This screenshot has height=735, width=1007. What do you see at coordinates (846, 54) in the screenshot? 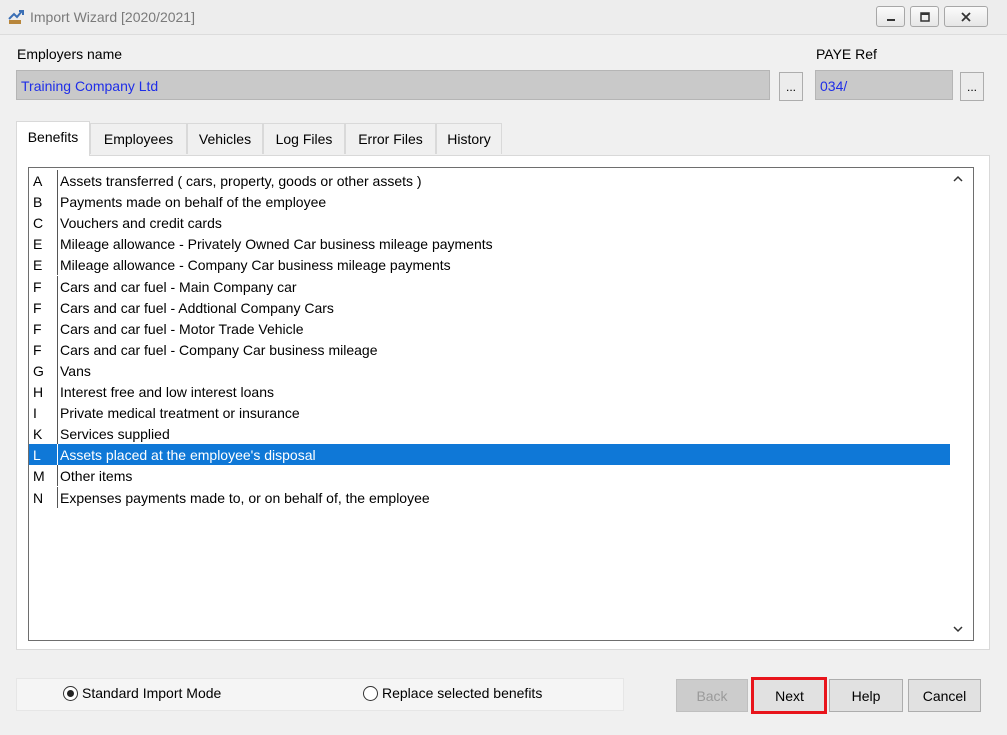
I see `paye-ref-label: PAYE Ref` at bounding box center [846, 54].